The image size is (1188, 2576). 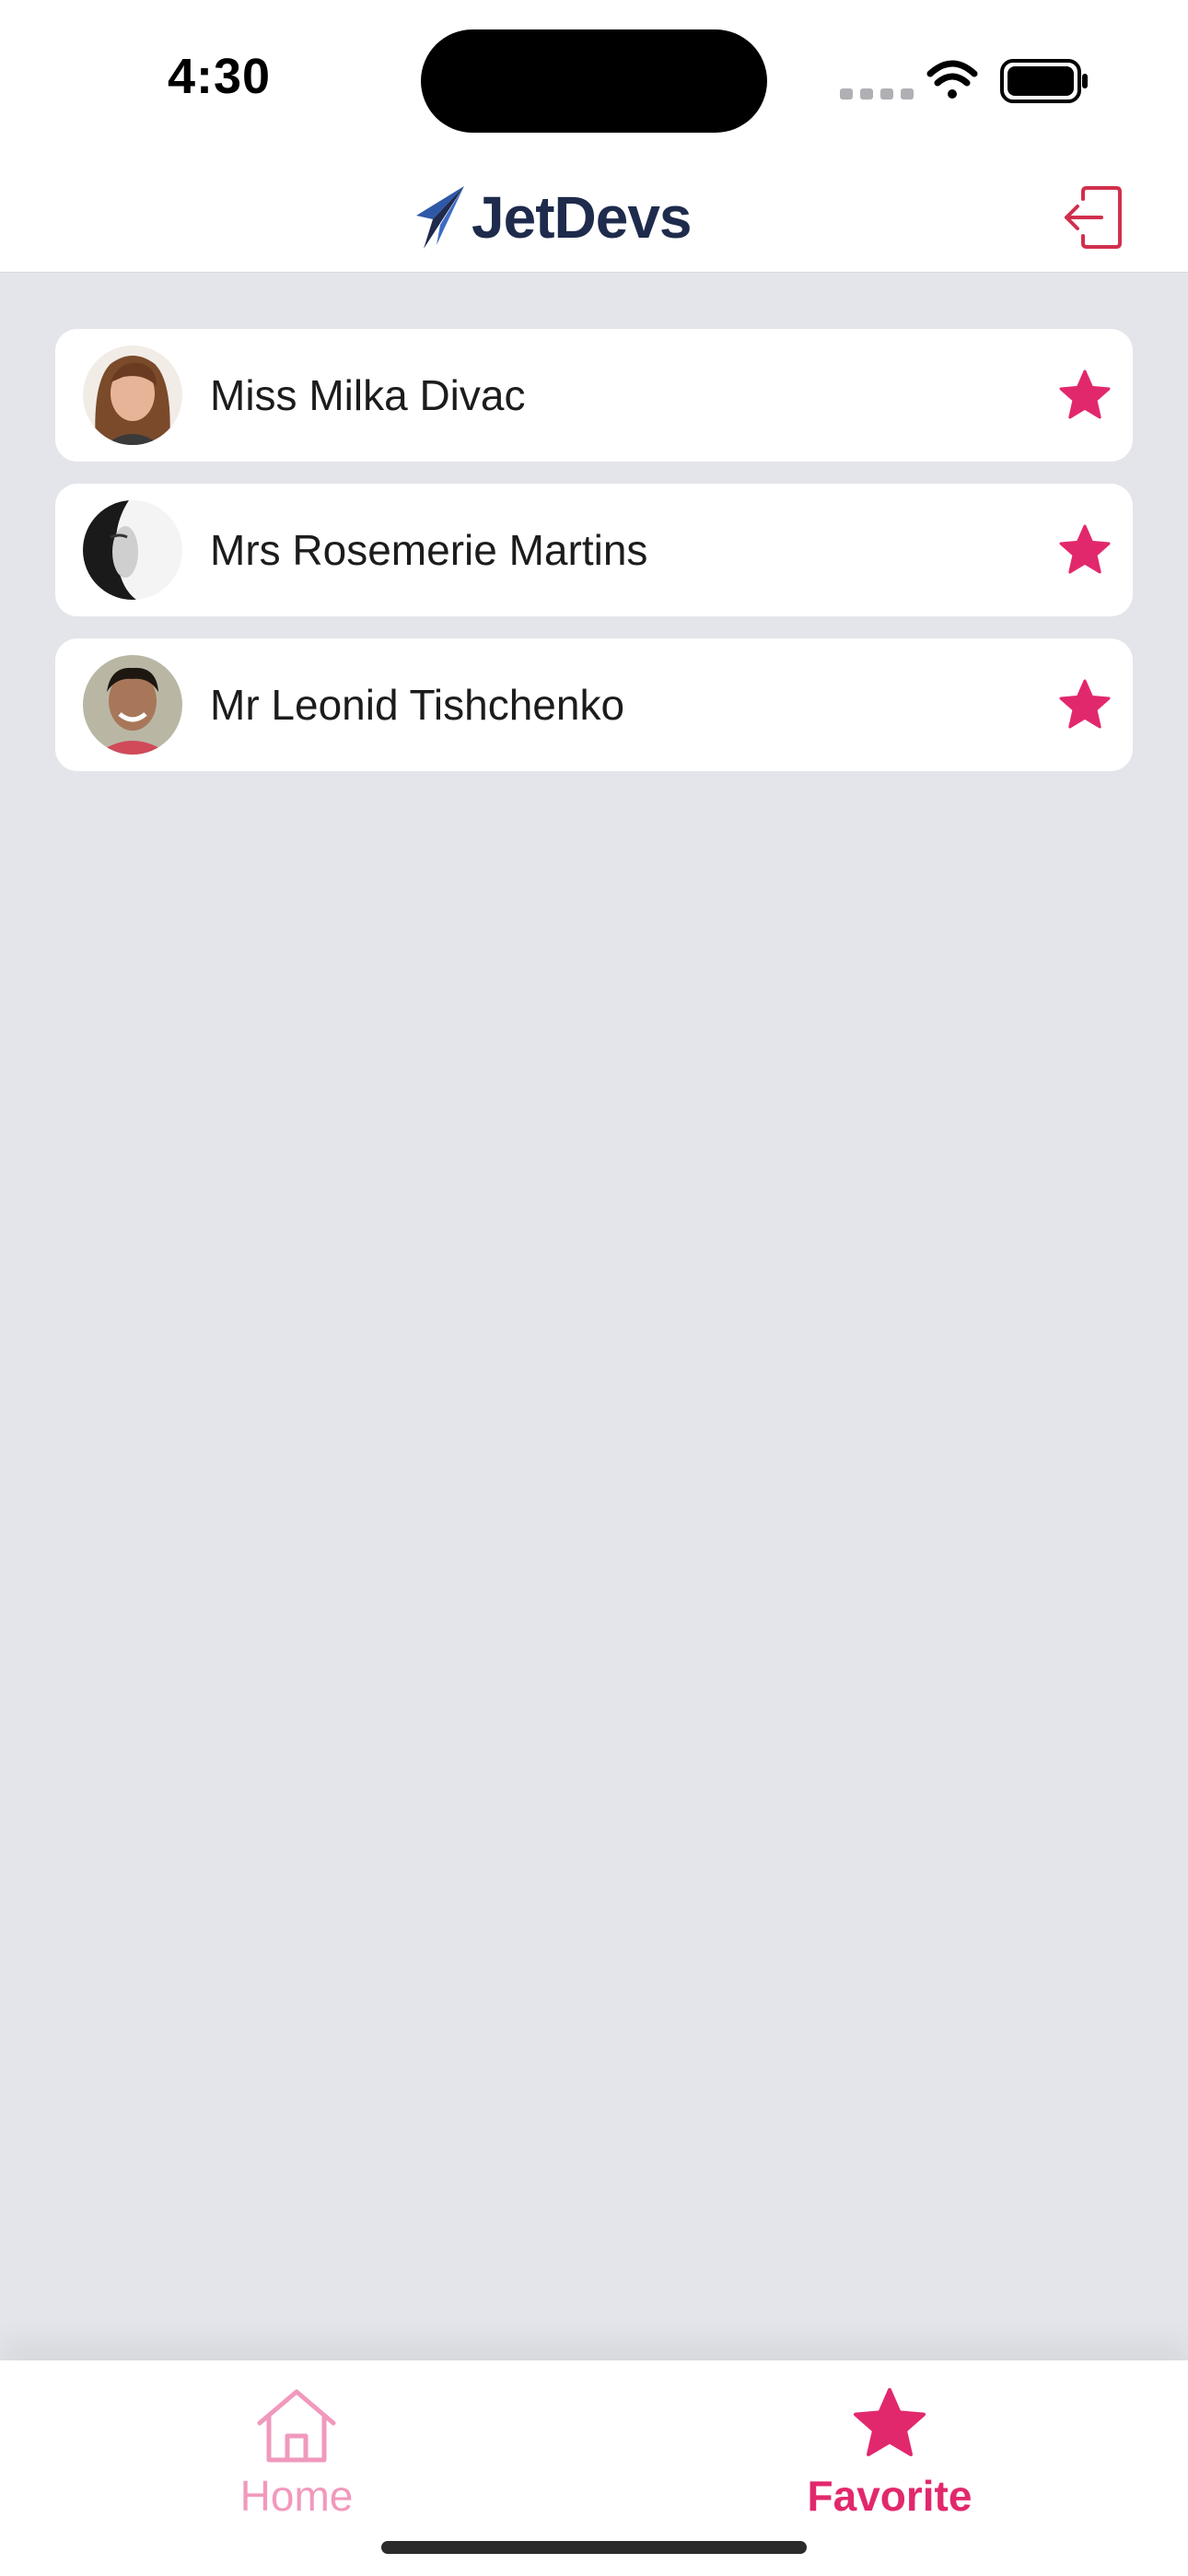 I want to click on logo-text: JetDevs, so click(x=582, y=217).